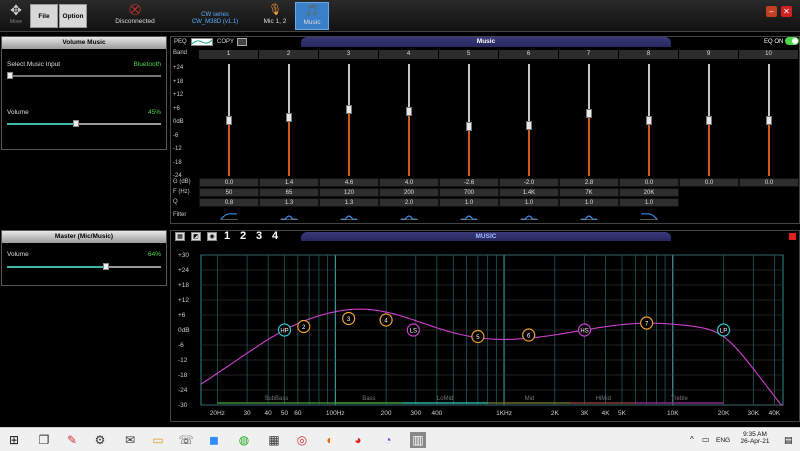  What do you see at coordinates (44, 440) in the screenshot?
I see `task-view-icon: ❐` at bounding box center [44, 440].